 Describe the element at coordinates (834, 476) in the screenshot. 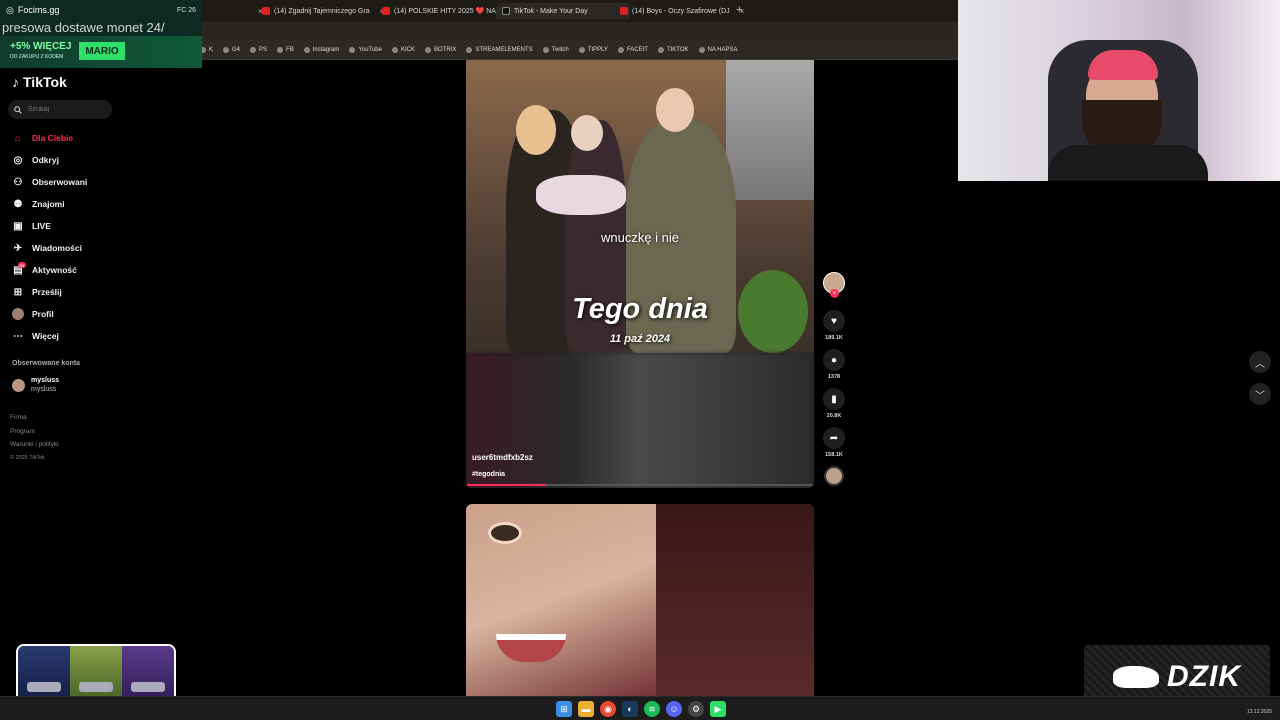

I see `music-disc-icon` at that location.